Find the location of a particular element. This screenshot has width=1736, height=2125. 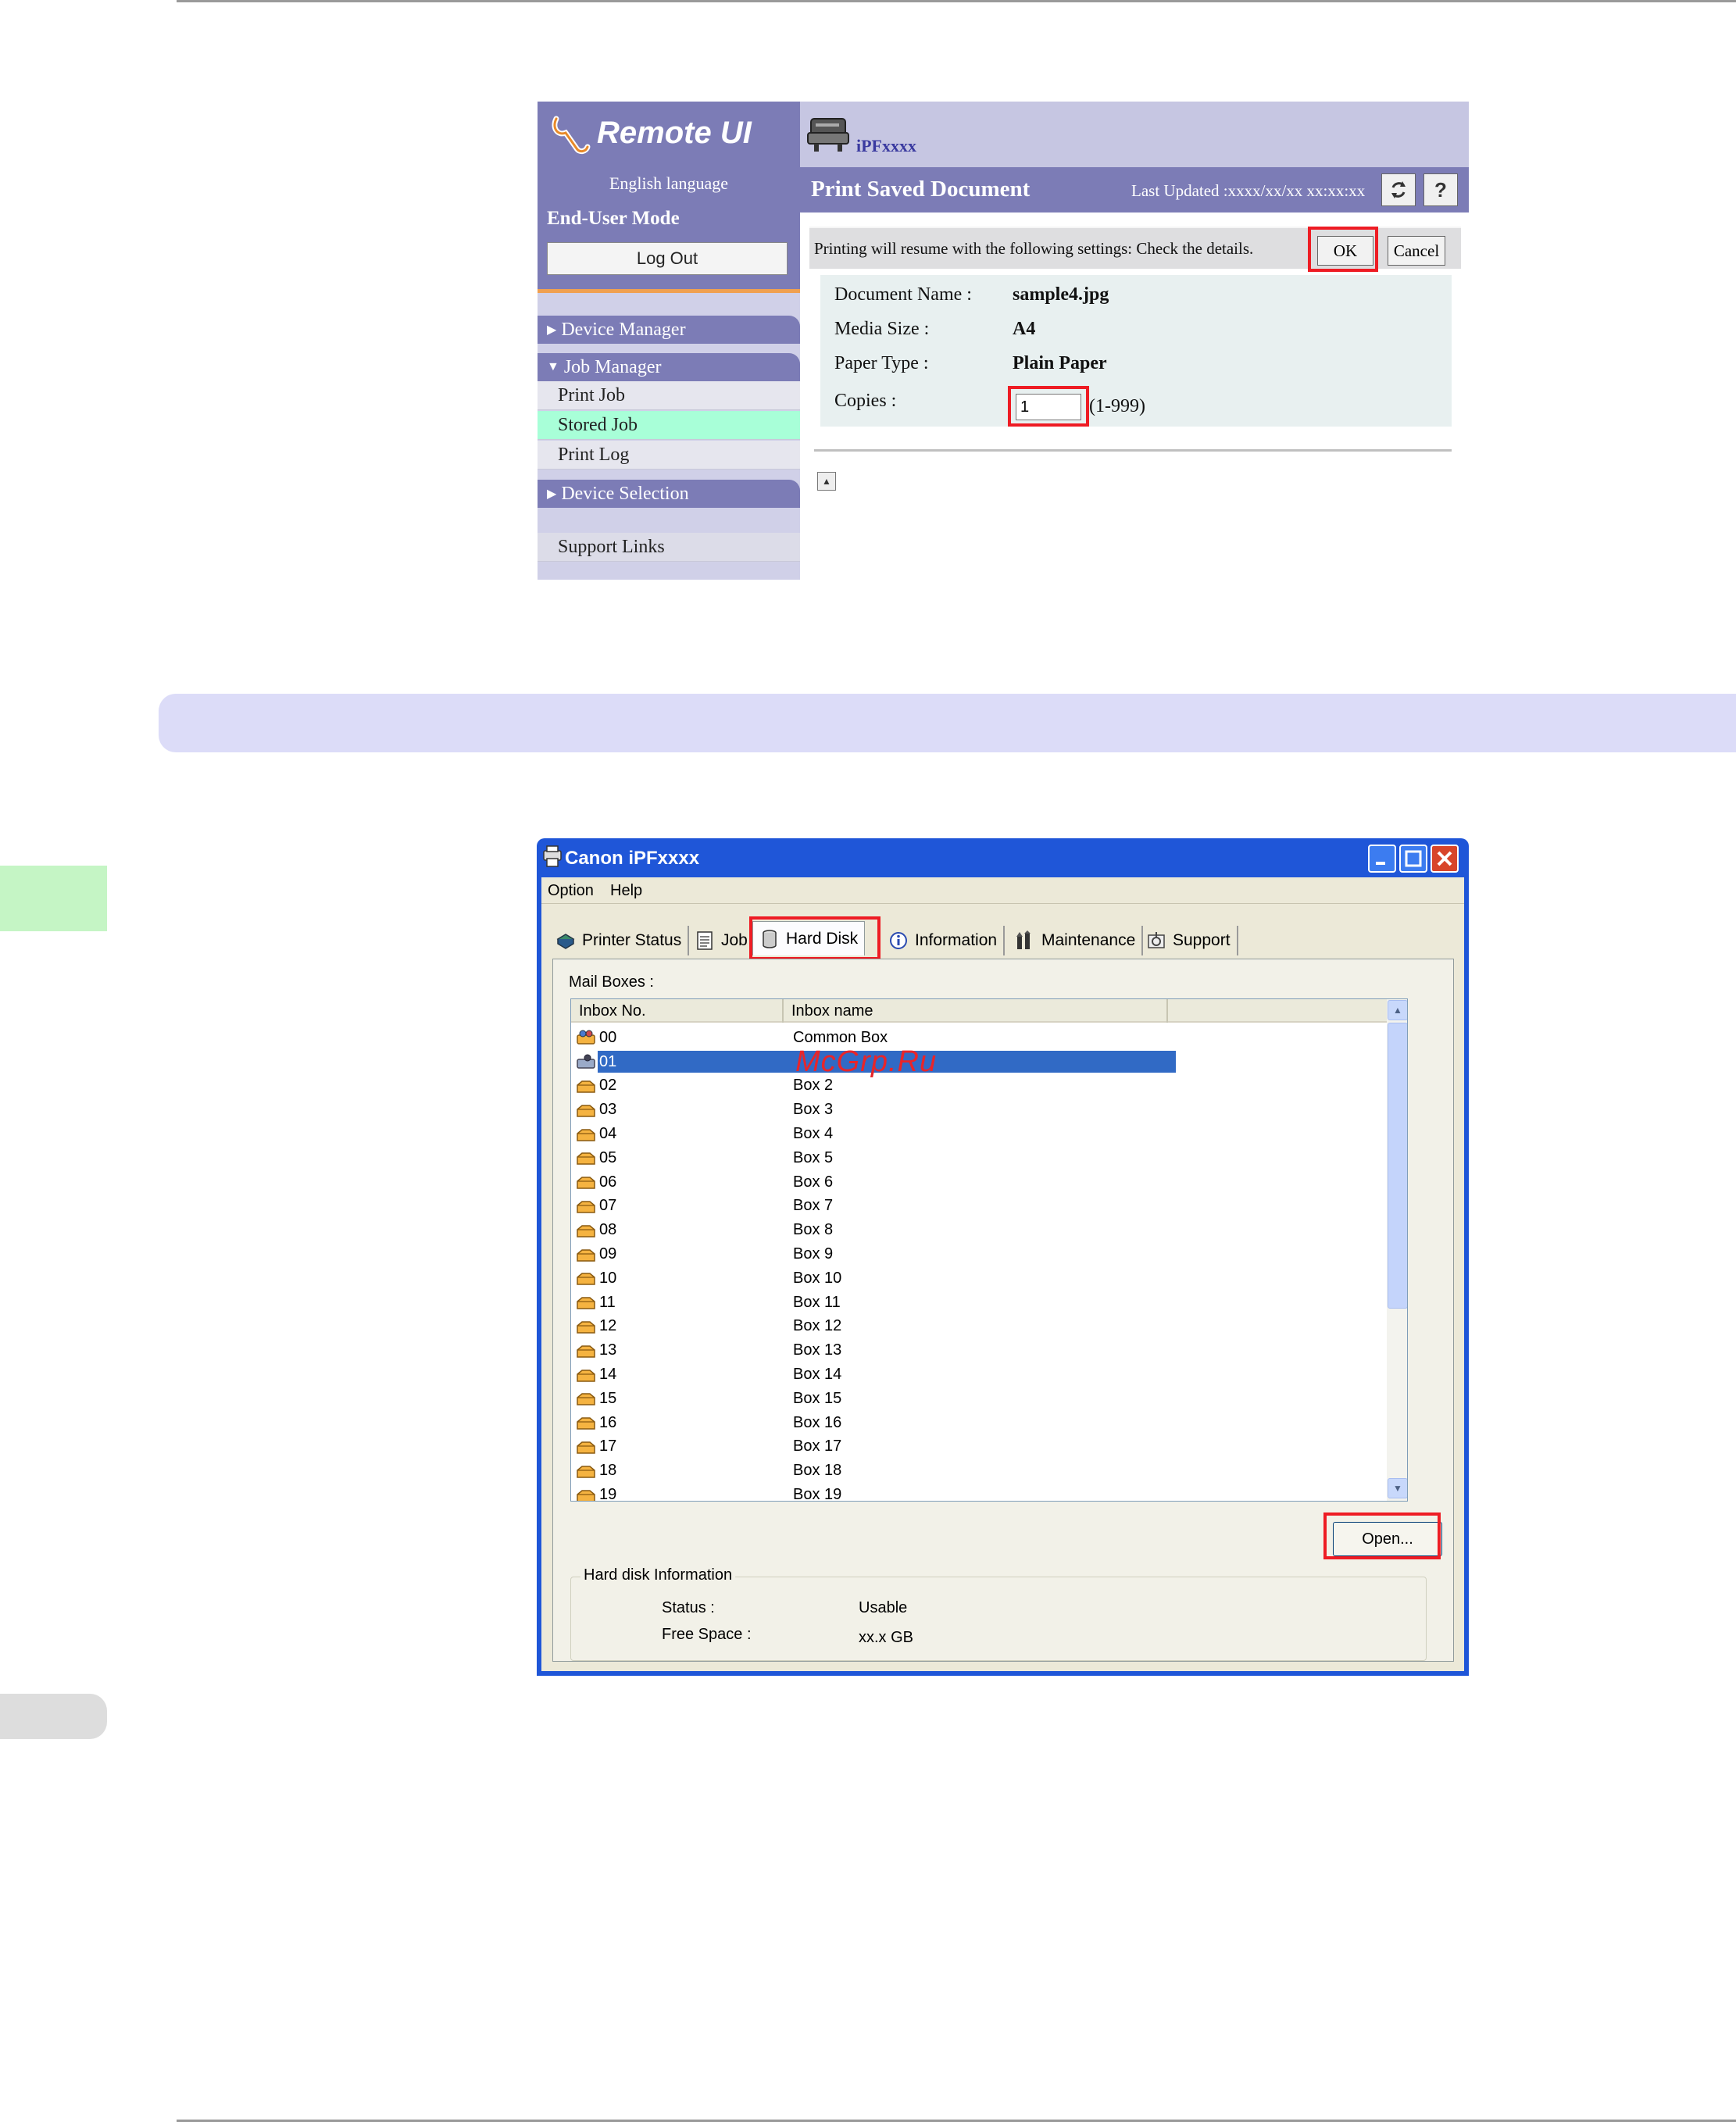

maximize-icon is located at coordinates (1413, 859).